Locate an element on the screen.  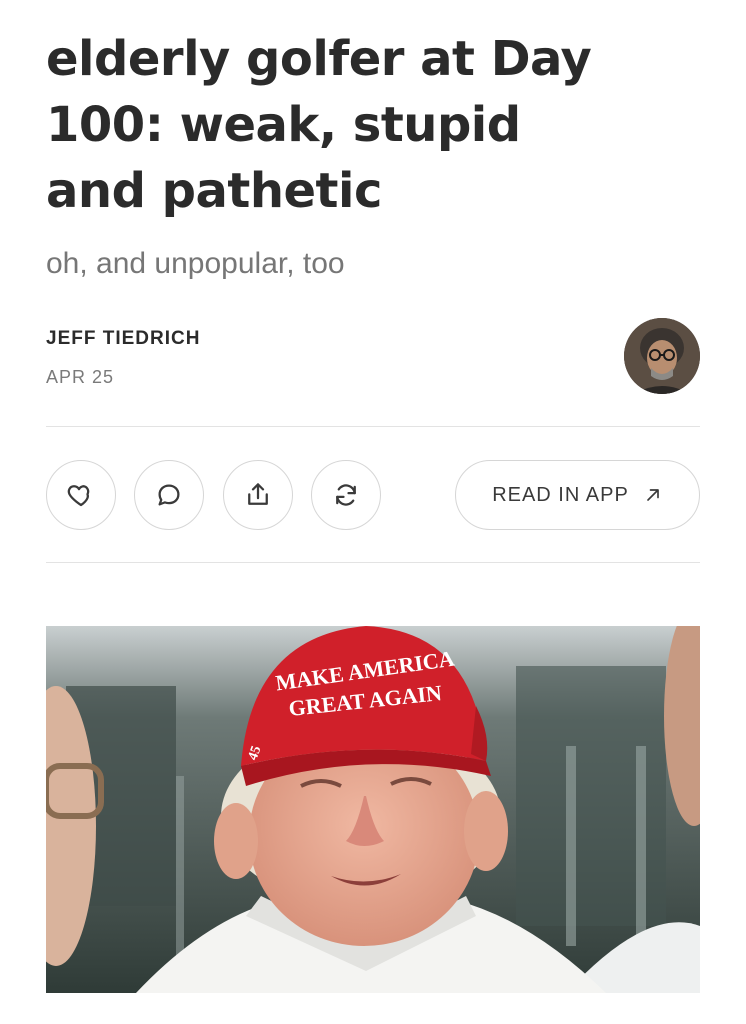
read-in-app-button: READ IN APP is located at coordinates (577, 495).